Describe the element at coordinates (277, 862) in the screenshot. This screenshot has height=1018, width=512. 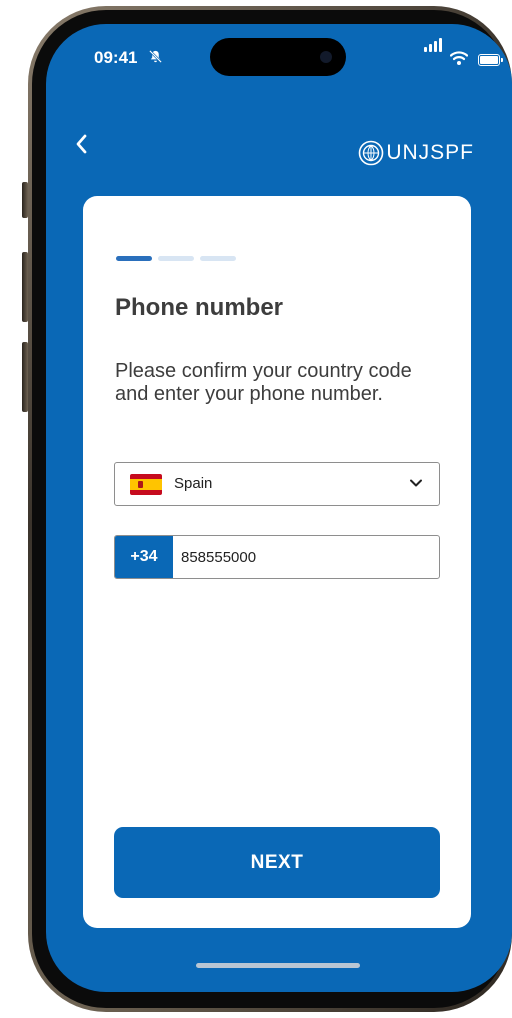
I see `next-button: NEXT` at that location.